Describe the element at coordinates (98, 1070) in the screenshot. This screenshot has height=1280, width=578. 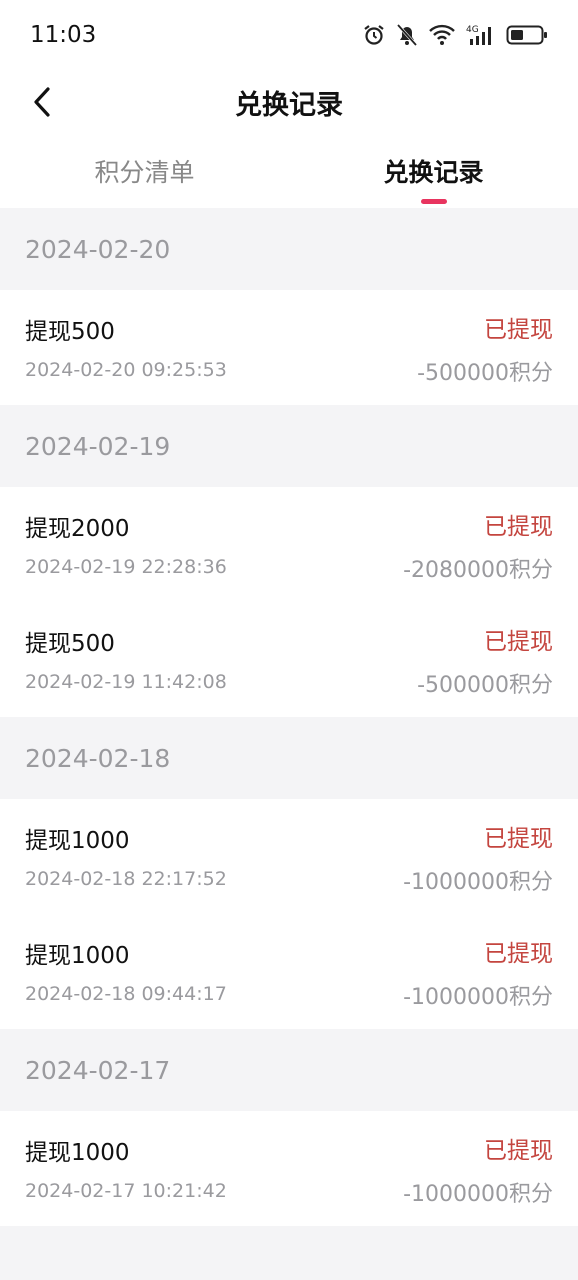
I see `date-group-header: 2024-02-17` at that location.